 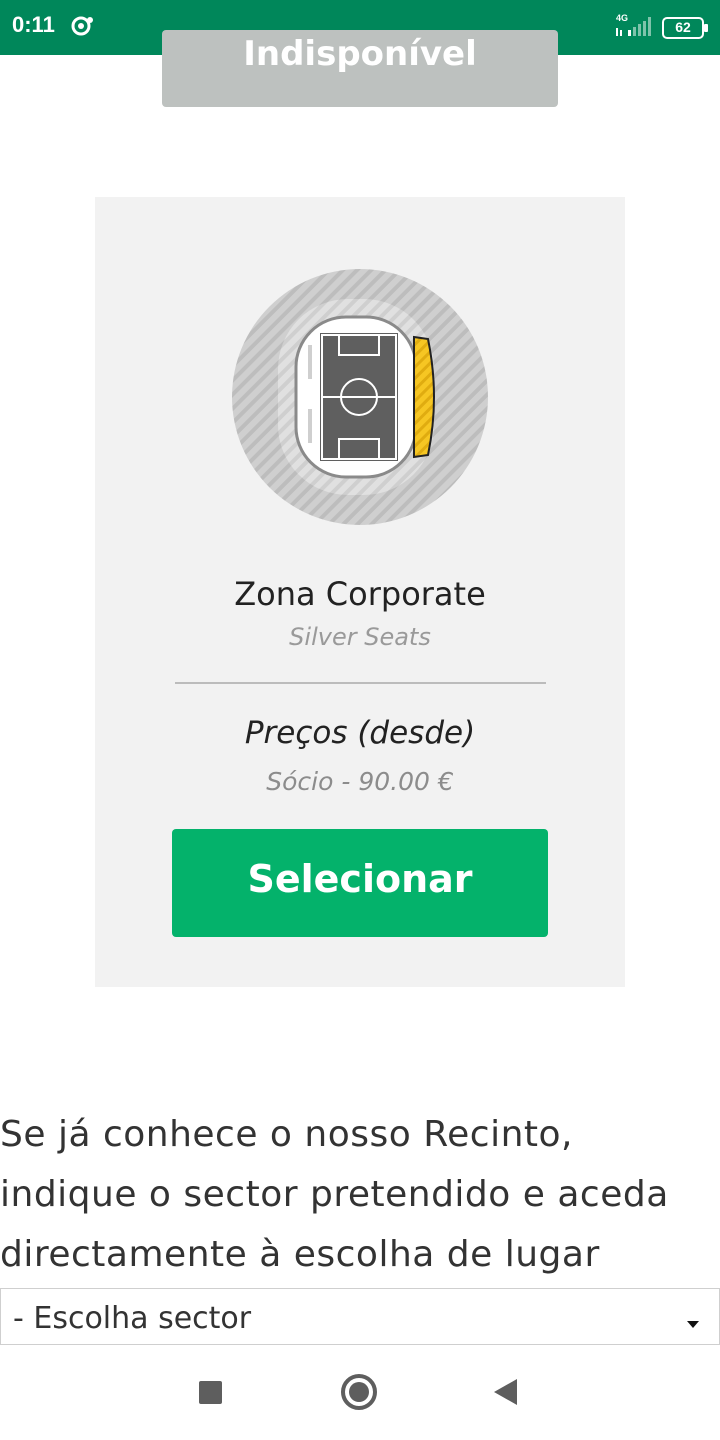 What do you see at coordinates (132, 1318) in the screenshot?
I see `sector-select-value: - Escolha sector` at bounding box center [132, 1318].